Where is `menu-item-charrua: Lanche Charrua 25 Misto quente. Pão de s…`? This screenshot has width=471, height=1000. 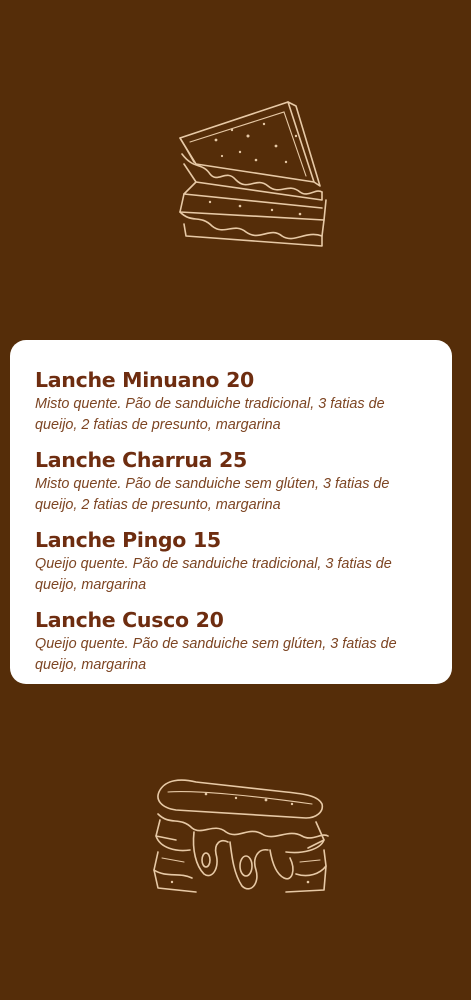 menu-item-charrua: Lanche Charrua 25 Misto quente. Pão de s… is located at coordinates (231, 481).